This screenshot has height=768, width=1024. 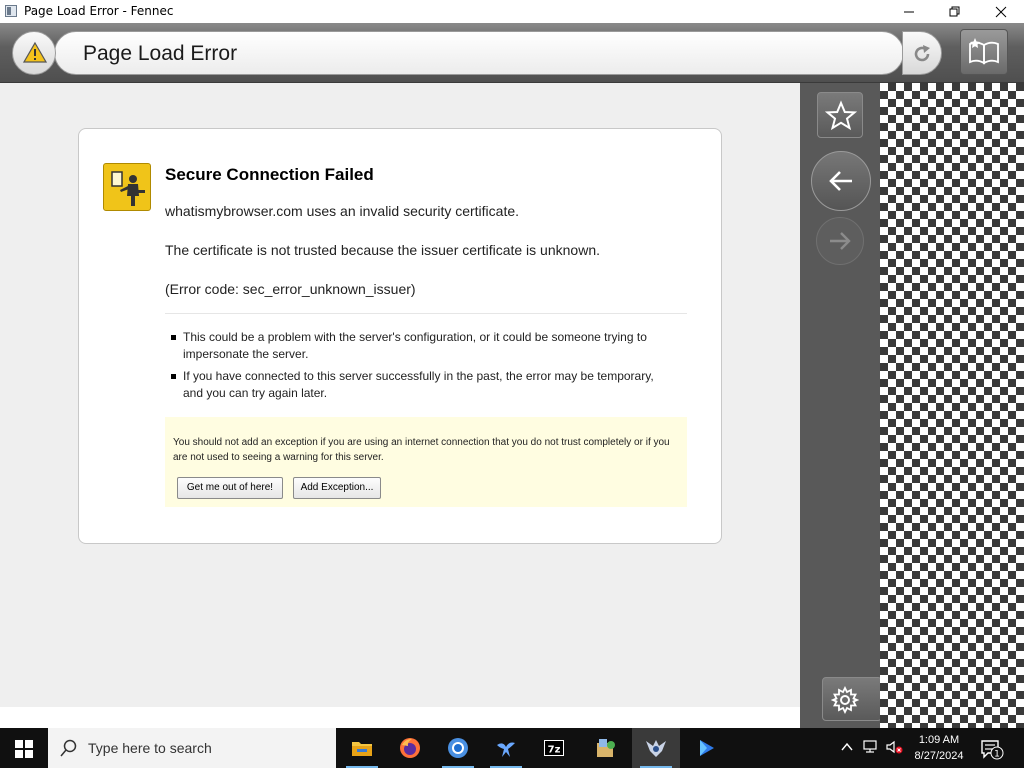 I want to click on chevron-up-icon, so click(x=847, y=747).